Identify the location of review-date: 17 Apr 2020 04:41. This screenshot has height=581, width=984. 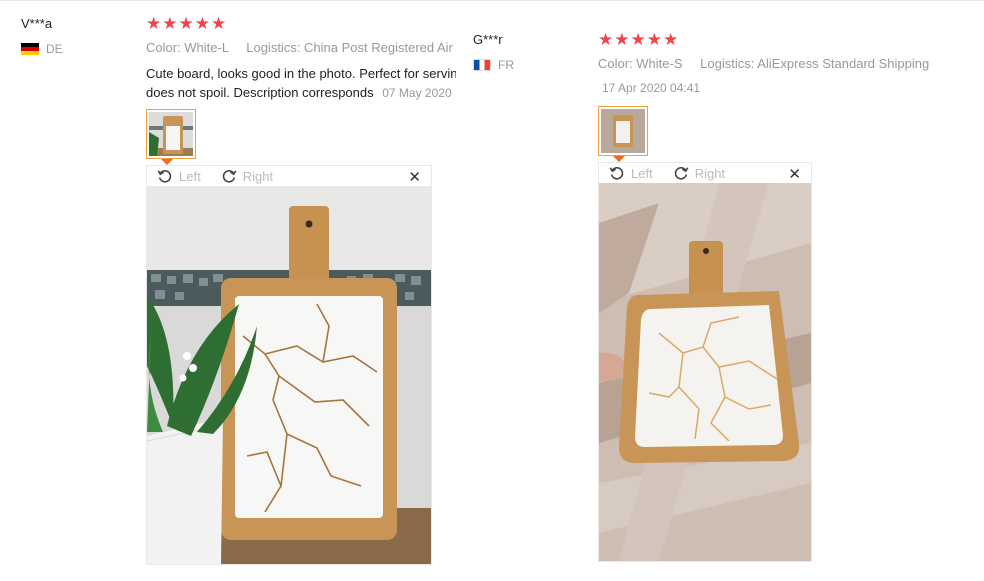
(651, 88).